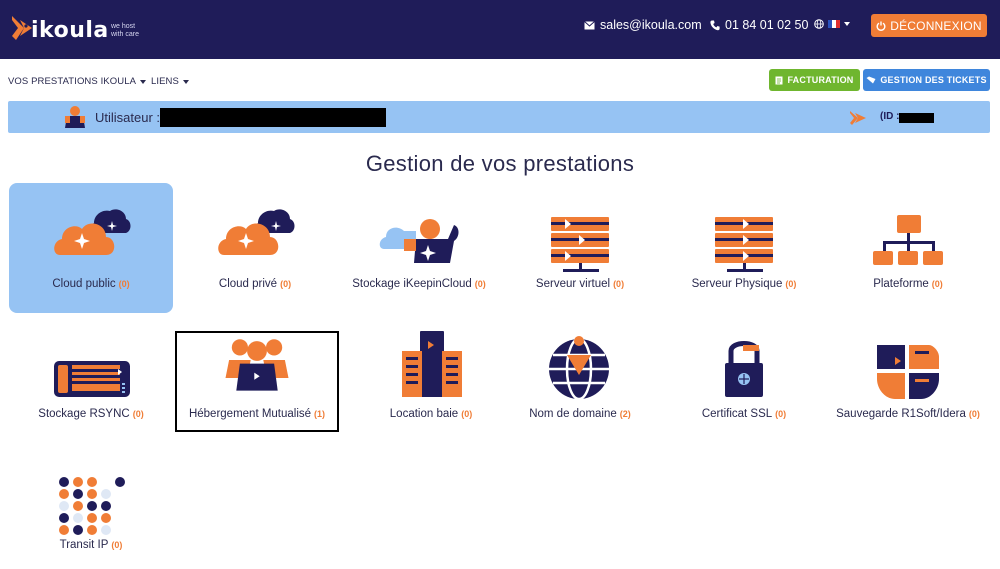 The width and height of the screenshot is (1000, 569). Describe the element at coordinates (320, 414) in the screenshot. I see `service-count: (1)` at that location.